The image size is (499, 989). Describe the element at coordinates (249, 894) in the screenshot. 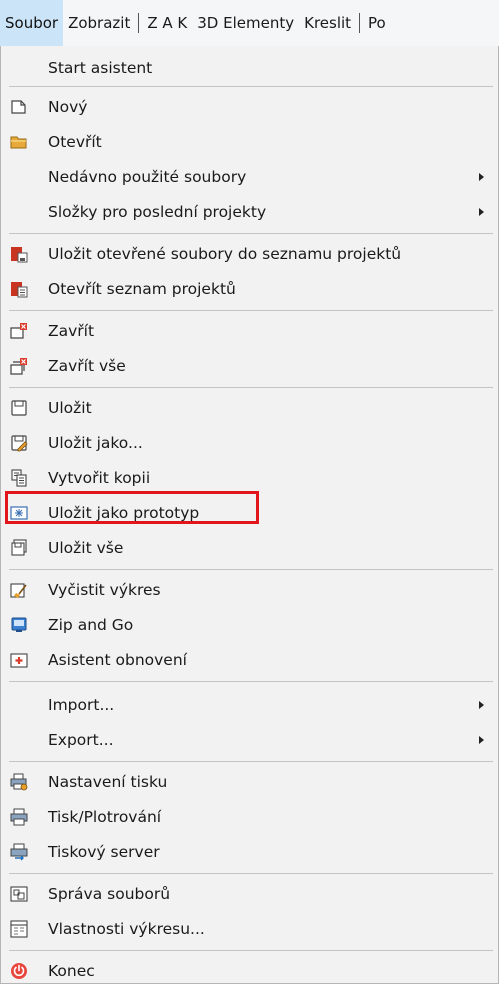

I see `menu-item-sprava-souboru: Správa souborů` at that location.